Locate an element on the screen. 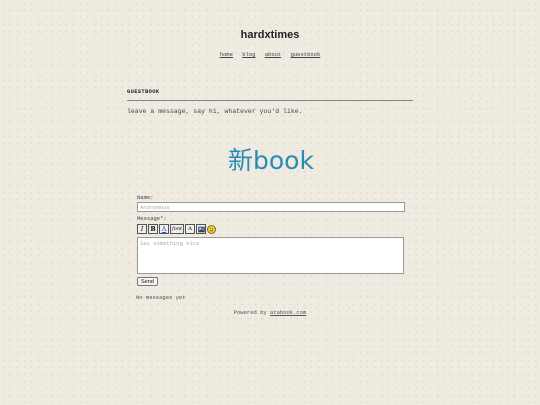 This screenshot has height=405, width=540. nav-guestbook-link: guestbook is located at coordinates (306, 54).